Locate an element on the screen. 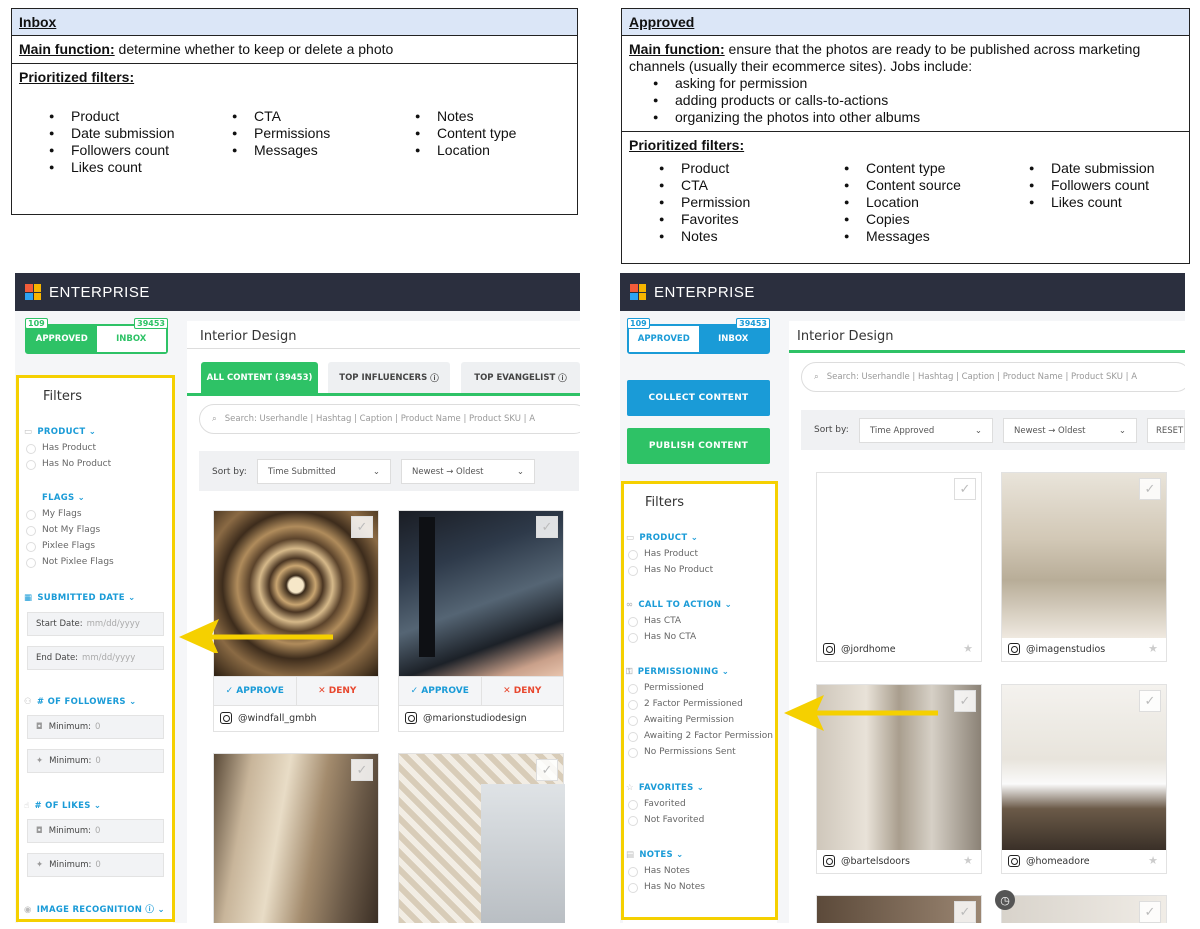 This screenshot has height=929, width=1200. camera-sidebar is located at coordinates (427, 587).